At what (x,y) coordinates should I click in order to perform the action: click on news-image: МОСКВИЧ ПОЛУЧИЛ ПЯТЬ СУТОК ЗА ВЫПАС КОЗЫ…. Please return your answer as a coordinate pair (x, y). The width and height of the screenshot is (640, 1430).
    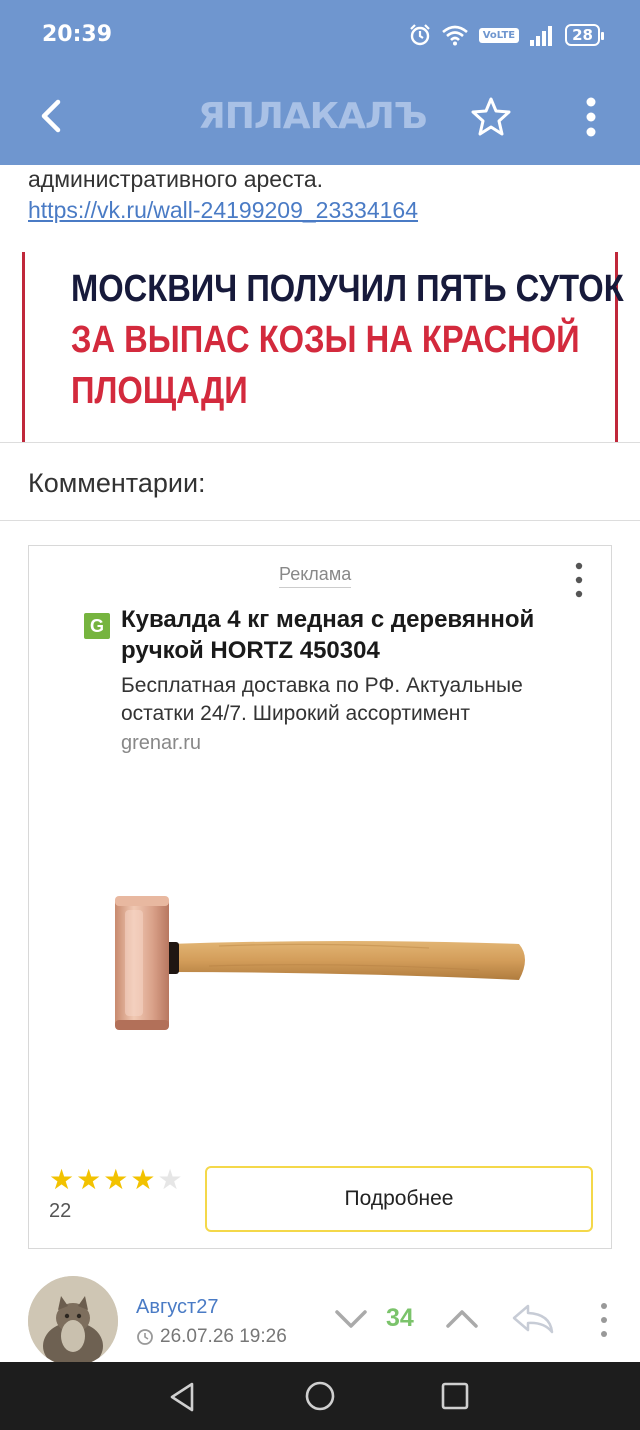
    Looking at the image, I should click on (323, 347).